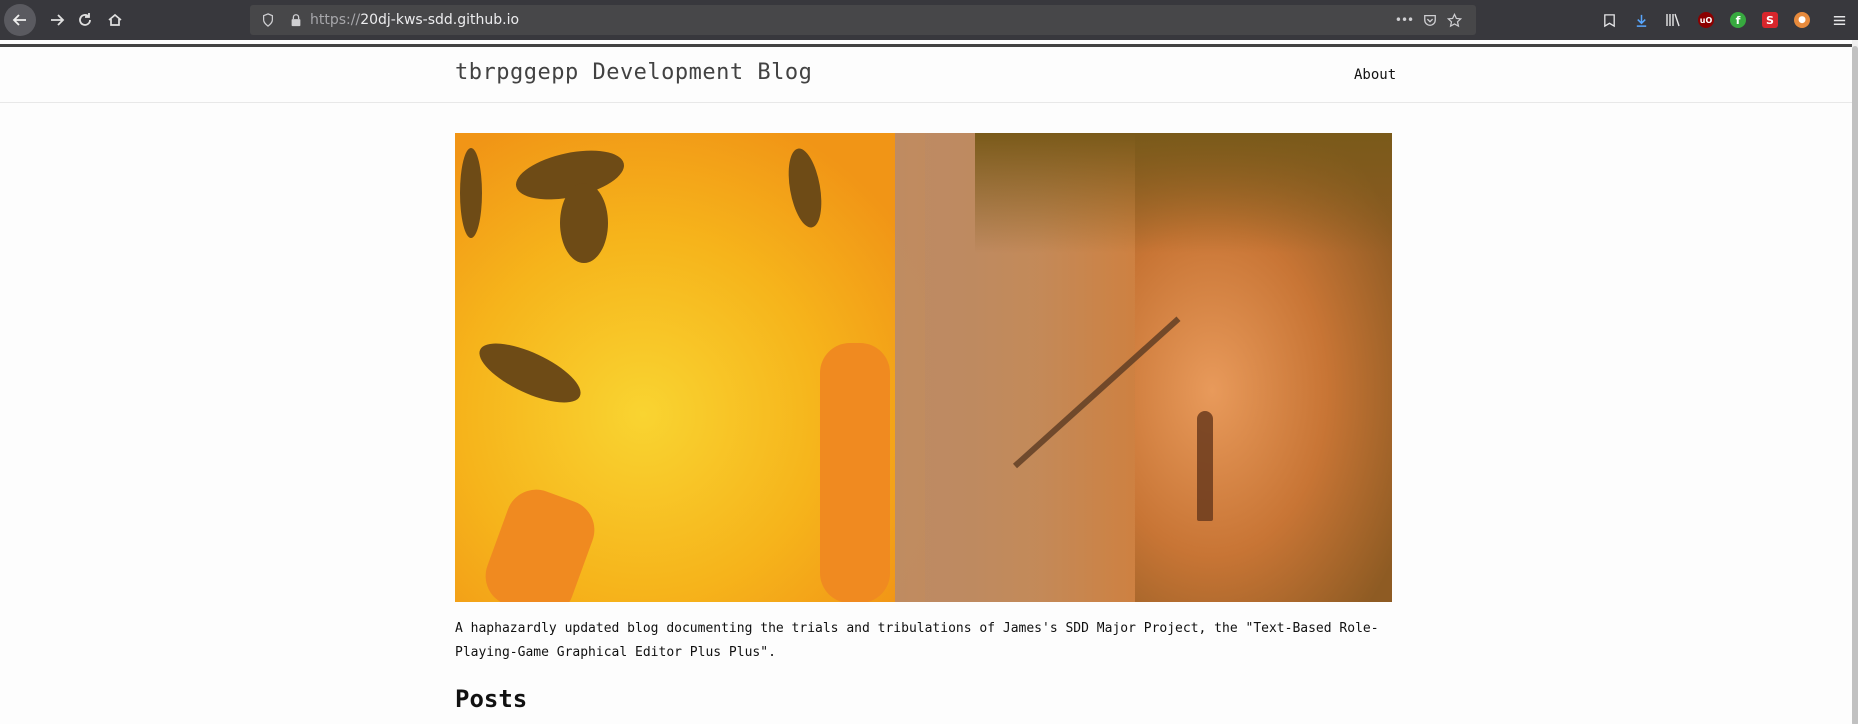 The image size is (1858, 724). I want to click on page-actions-button: •••, so click(1404, 20).